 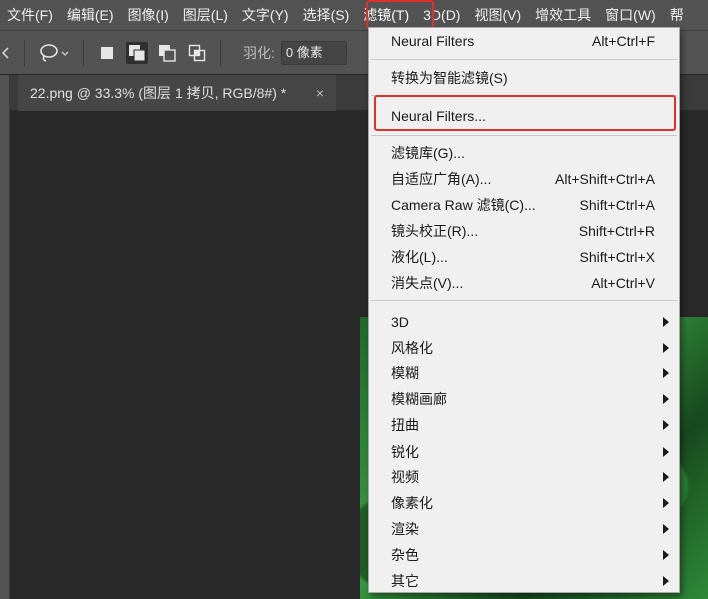 What do you see at coordinates (205, 15) in the screenshot?
I see `menu-layer: 图层(L)` at bounding box center [205, 15].